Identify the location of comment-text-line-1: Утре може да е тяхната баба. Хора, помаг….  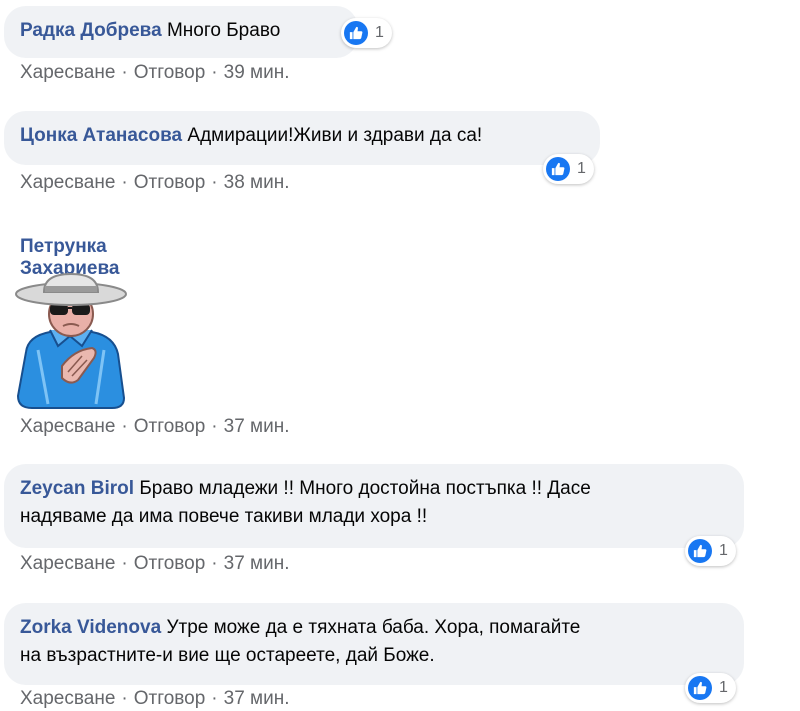
(373, 627).